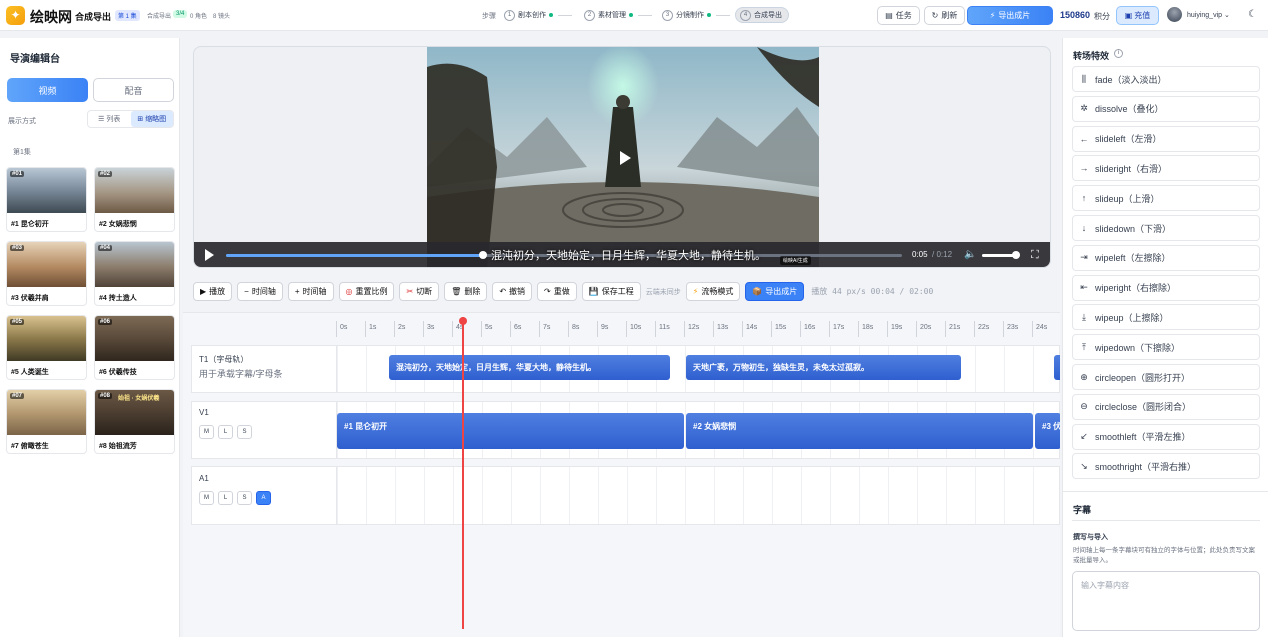 This screenshot has width=1268, height=637. What do you see at coordinates (565, 15) in the screenshot?
I see `step-connector` at bounding box center [565, 15].